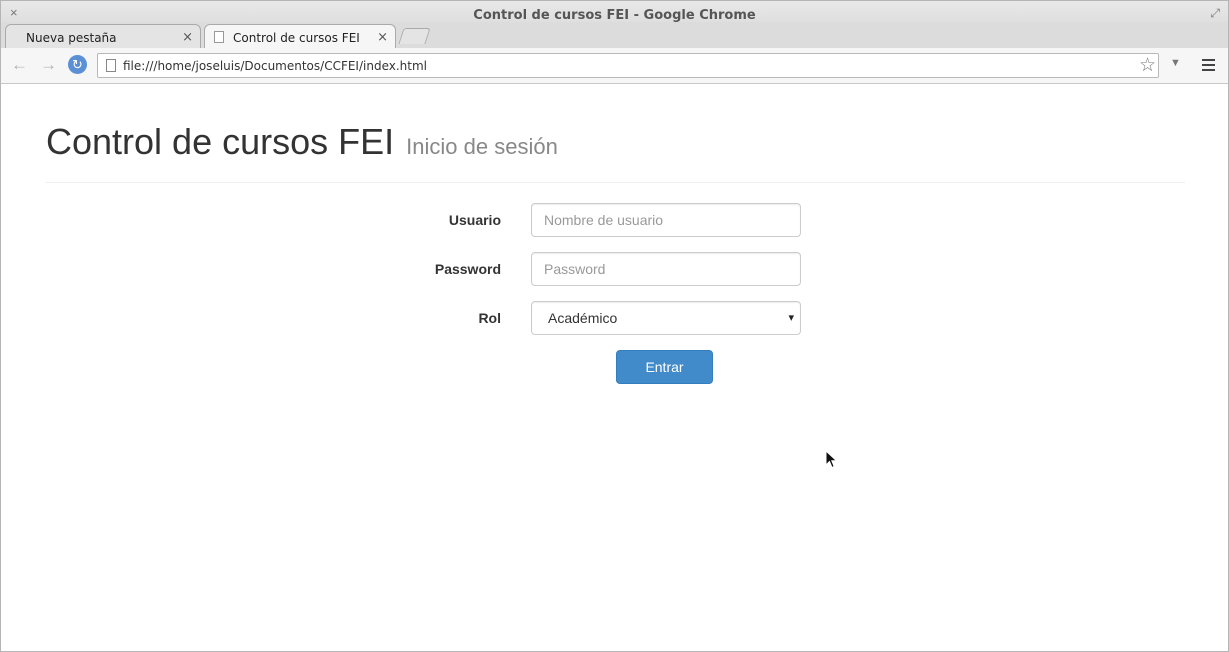 This screenshot has width=1229, height=652. I want to click on usuario-input, so click(666, 220).